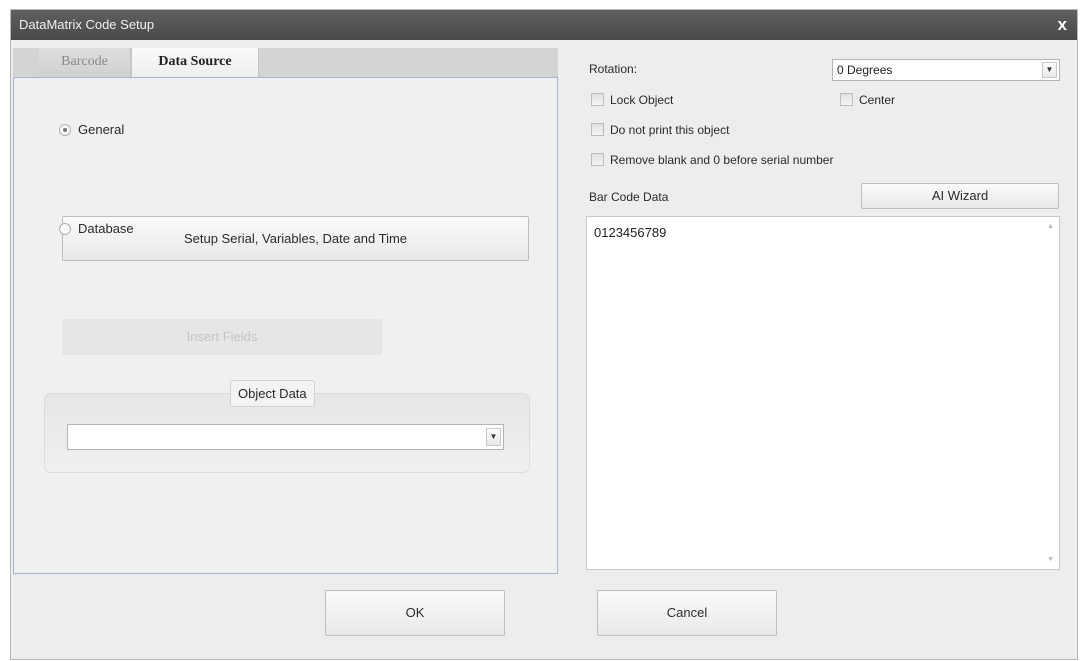 Image resolution: width=1089 pixels, height=661 pixels. What do you see at coordinates (946, 70) in the screenshot?
I see `rotation-dropdown: 0 Degrees ▼` at bounding box center [946, 70].